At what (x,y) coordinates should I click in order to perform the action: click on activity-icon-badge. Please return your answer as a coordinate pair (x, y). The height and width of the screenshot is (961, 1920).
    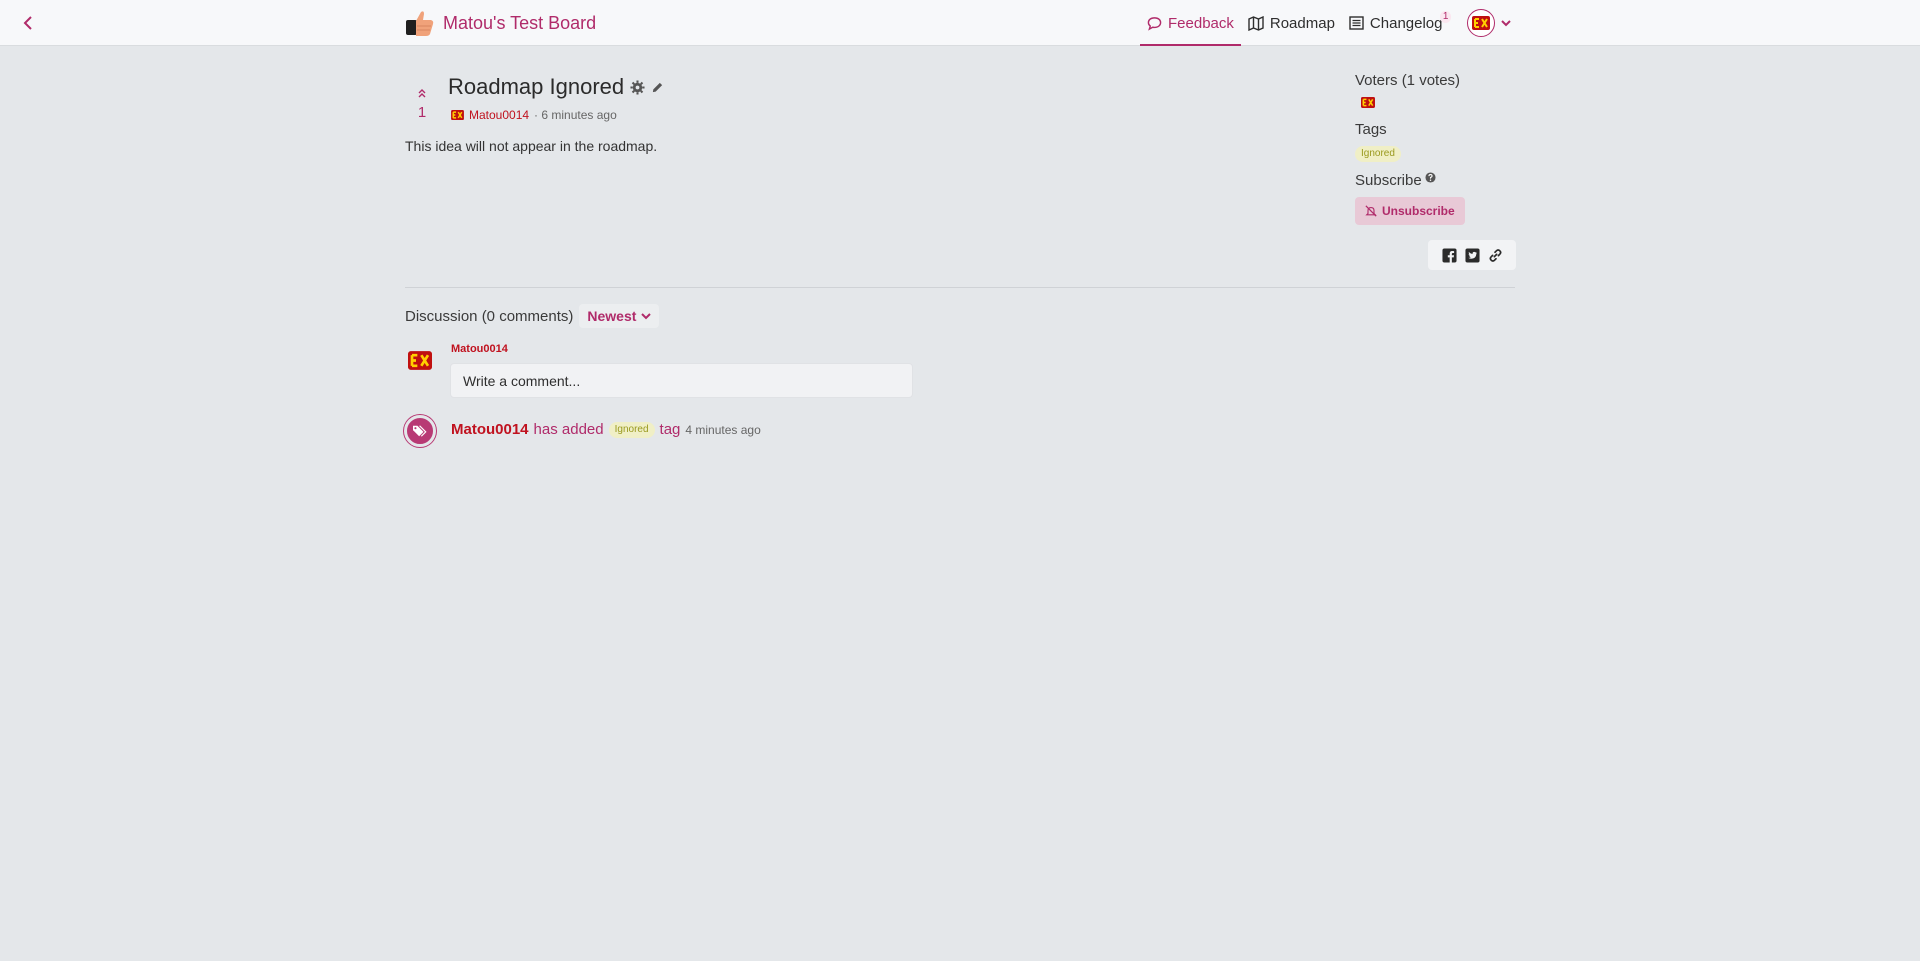
    Looking at the image, I should click on (420, 431).